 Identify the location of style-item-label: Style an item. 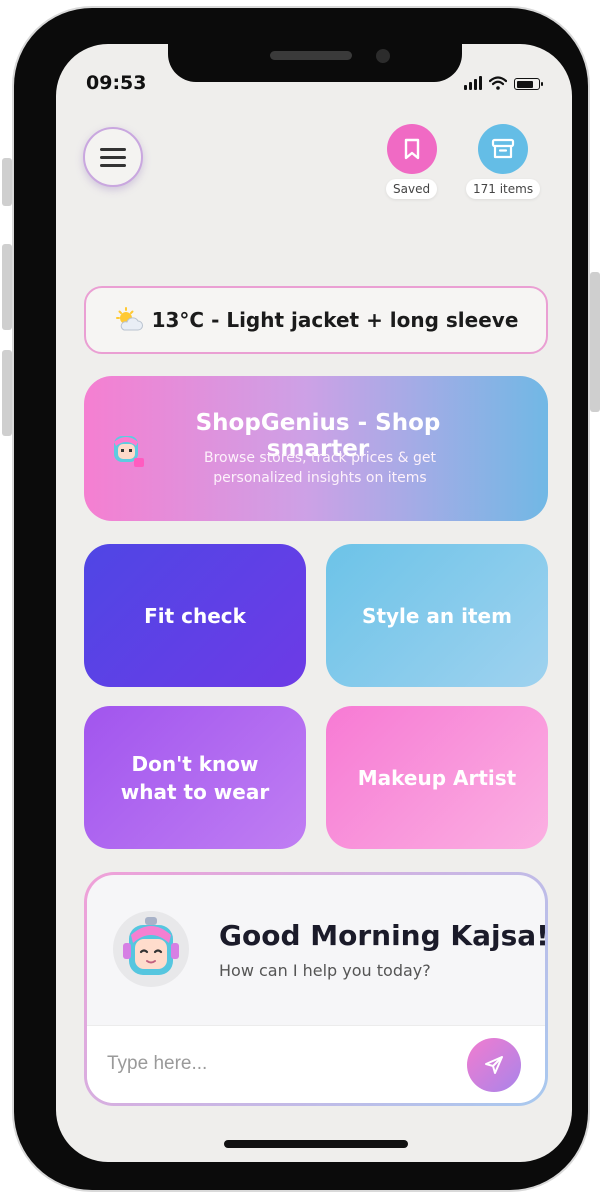
(437, 615).